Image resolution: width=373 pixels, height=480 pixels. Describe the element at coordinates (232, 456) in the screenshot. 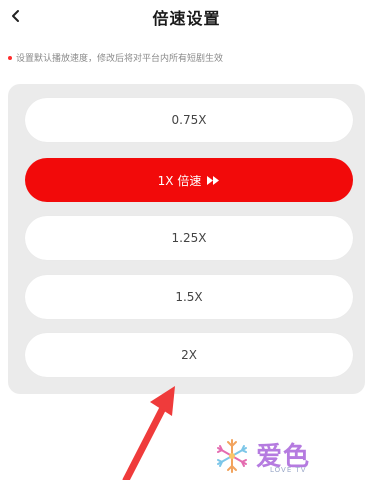

I see `snowflake-logo-icon` at that location.